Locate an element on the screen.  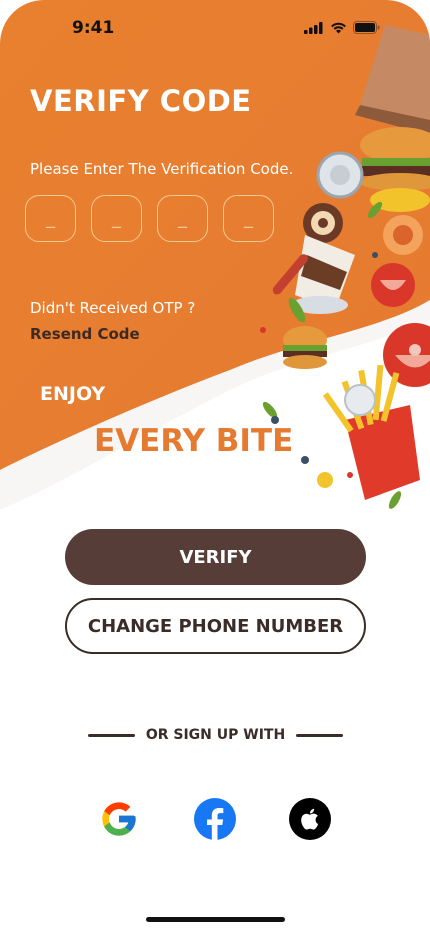
apple-signup-button is located at coordinates (310, 819).